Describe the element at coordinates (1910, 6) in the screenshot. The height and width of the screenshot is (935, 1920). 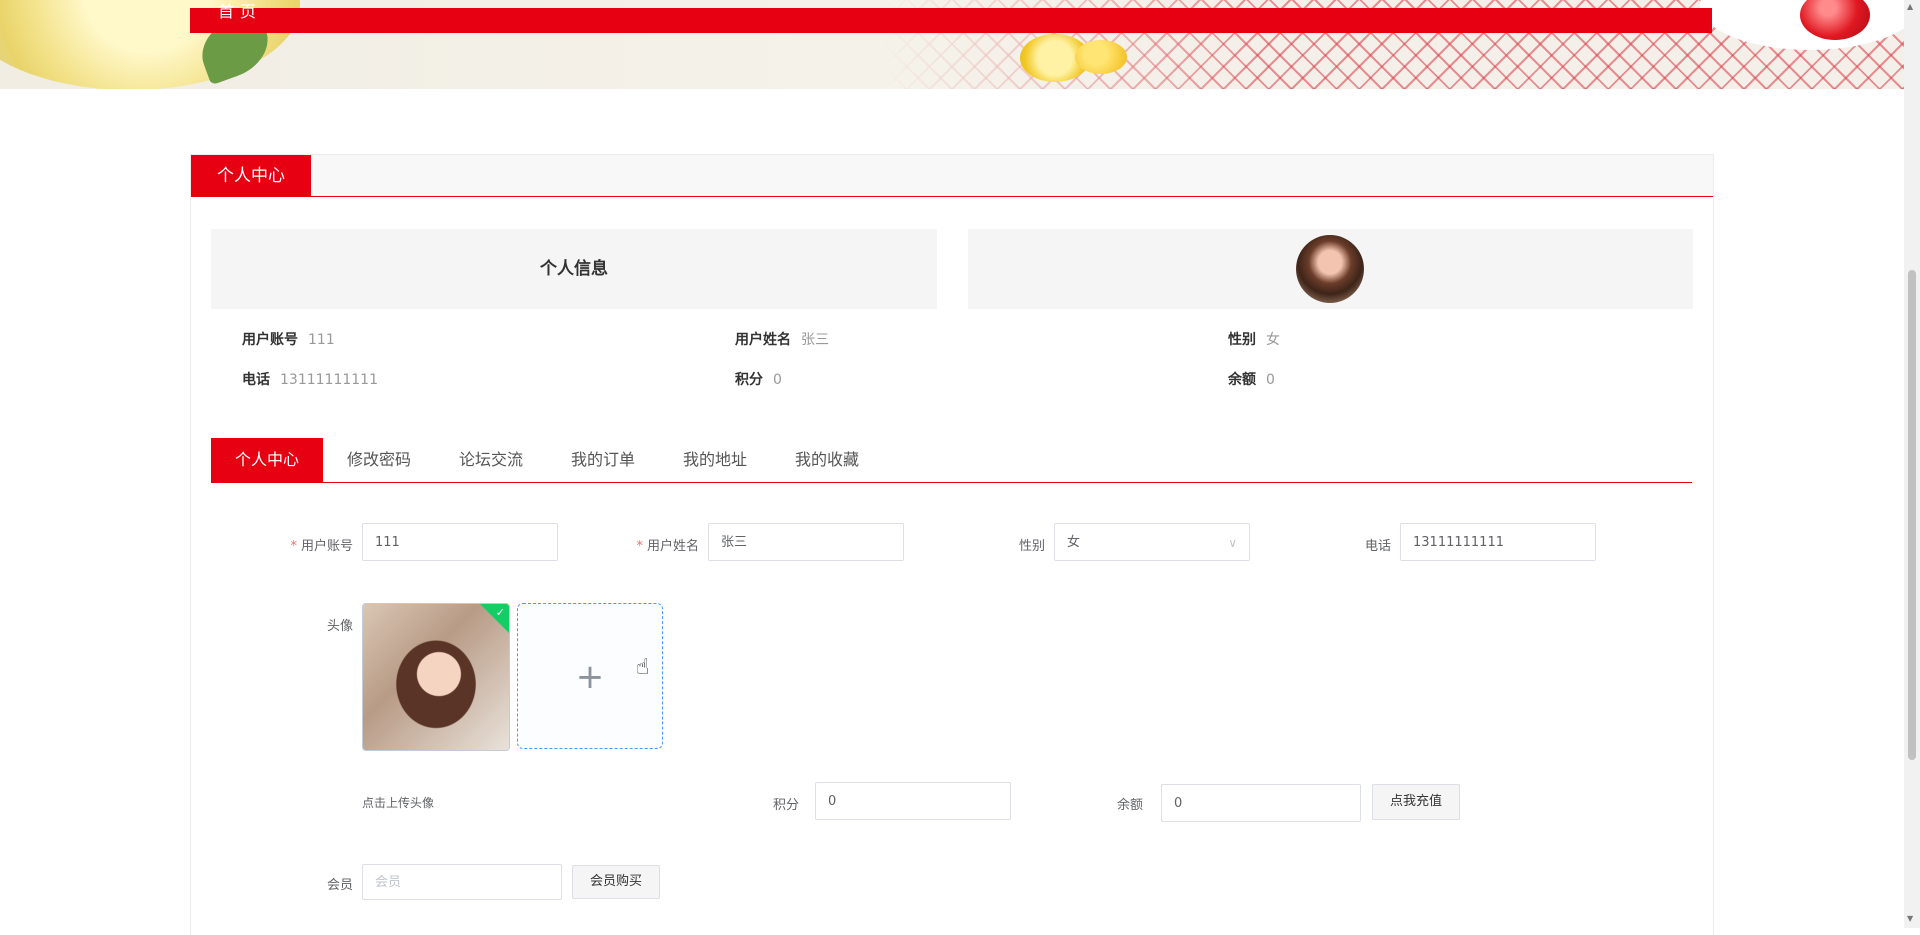
I see `scroll-up-arrow-icon: ▲` at that location.